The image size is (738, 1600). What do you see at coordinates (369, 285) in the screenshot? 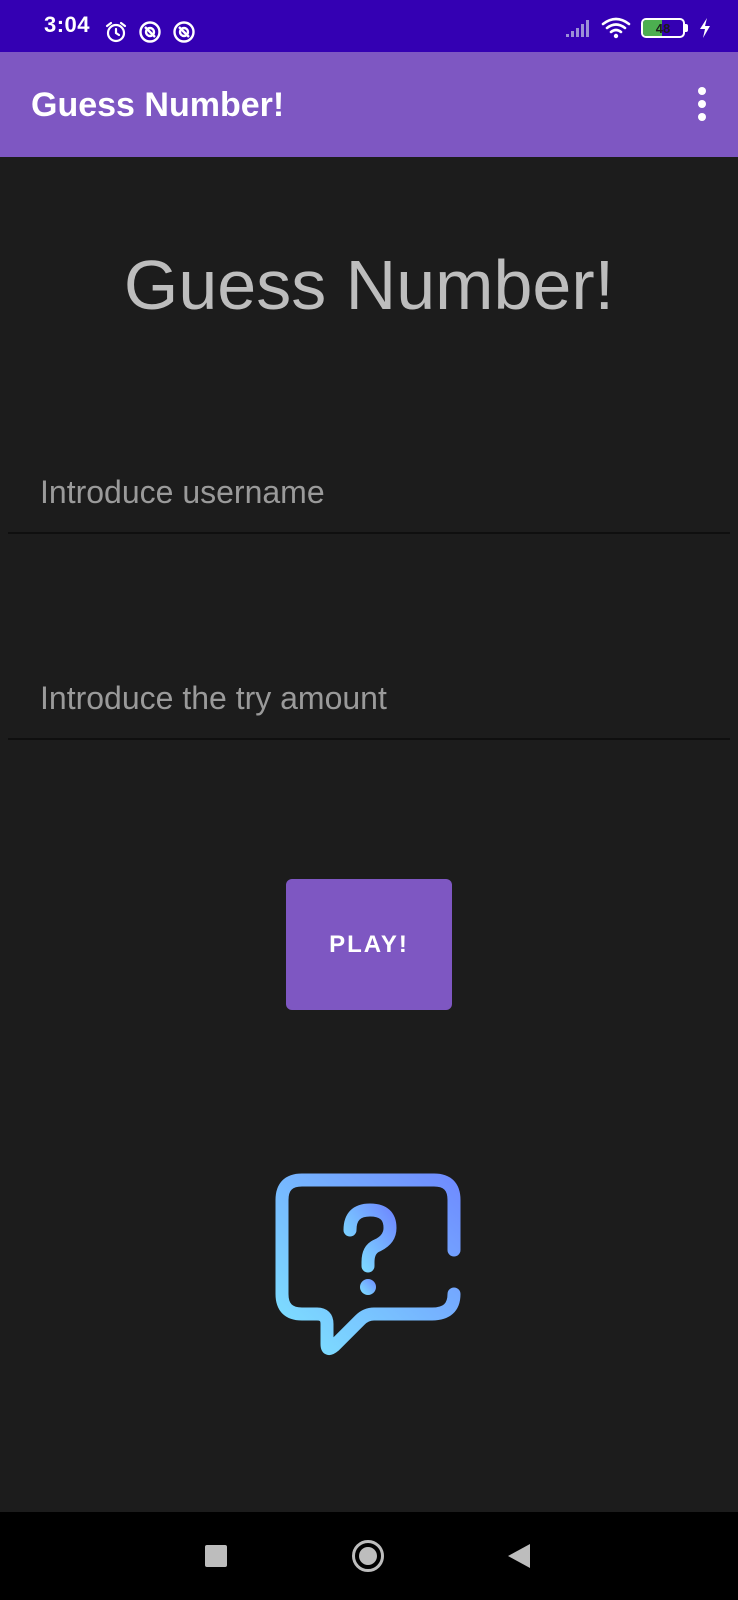
I see `page-title: Guess Number!` at bounding box center [369, 285].